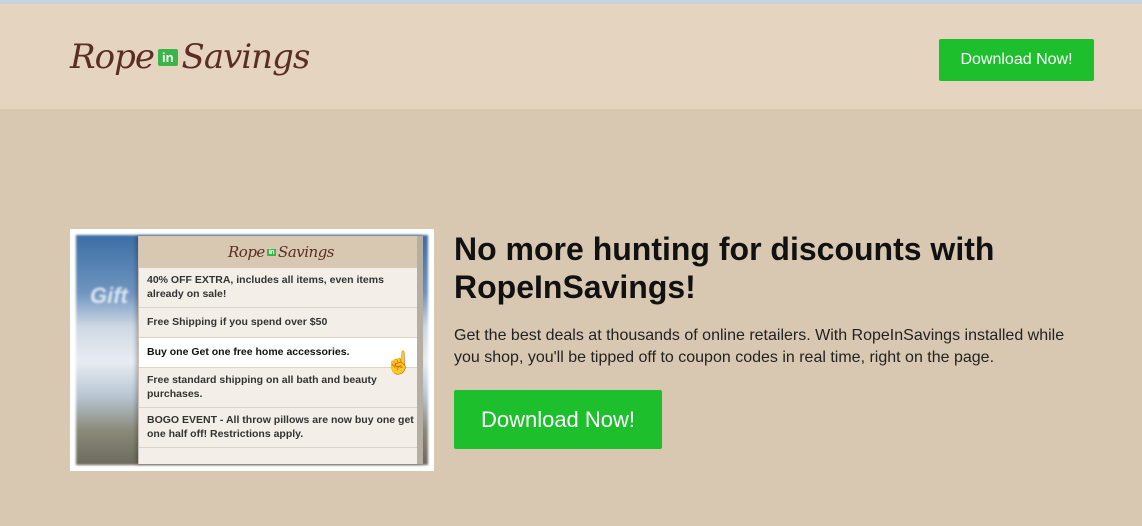 The image size is (1142, 526). What do you see at coordinates (1016, 60) in the screenshot?
I see `header-download-button: Download Now!` at bounding box center [1016, 60].